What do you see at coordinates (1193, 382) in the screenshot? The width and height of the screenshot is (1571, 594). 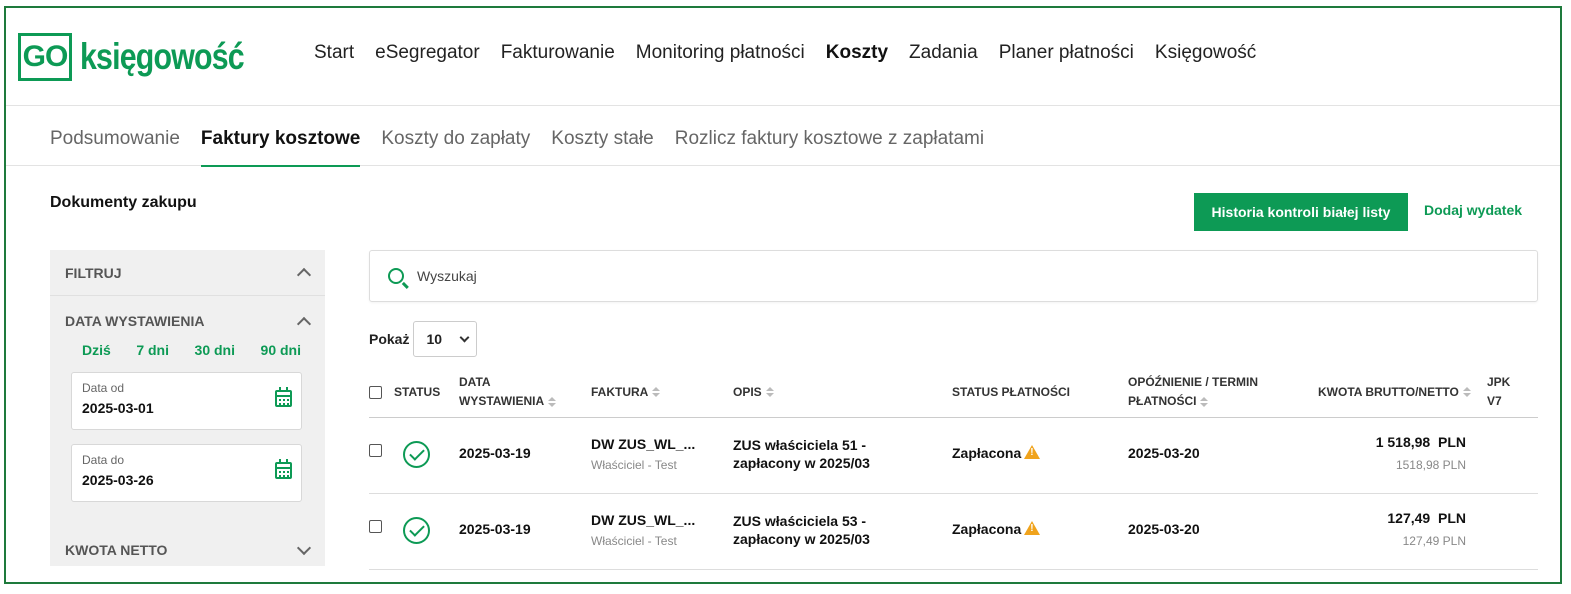 I see `col-due-line1: OPÓŹNIENIE / TERMIN` at bounding box center [1193, 382].